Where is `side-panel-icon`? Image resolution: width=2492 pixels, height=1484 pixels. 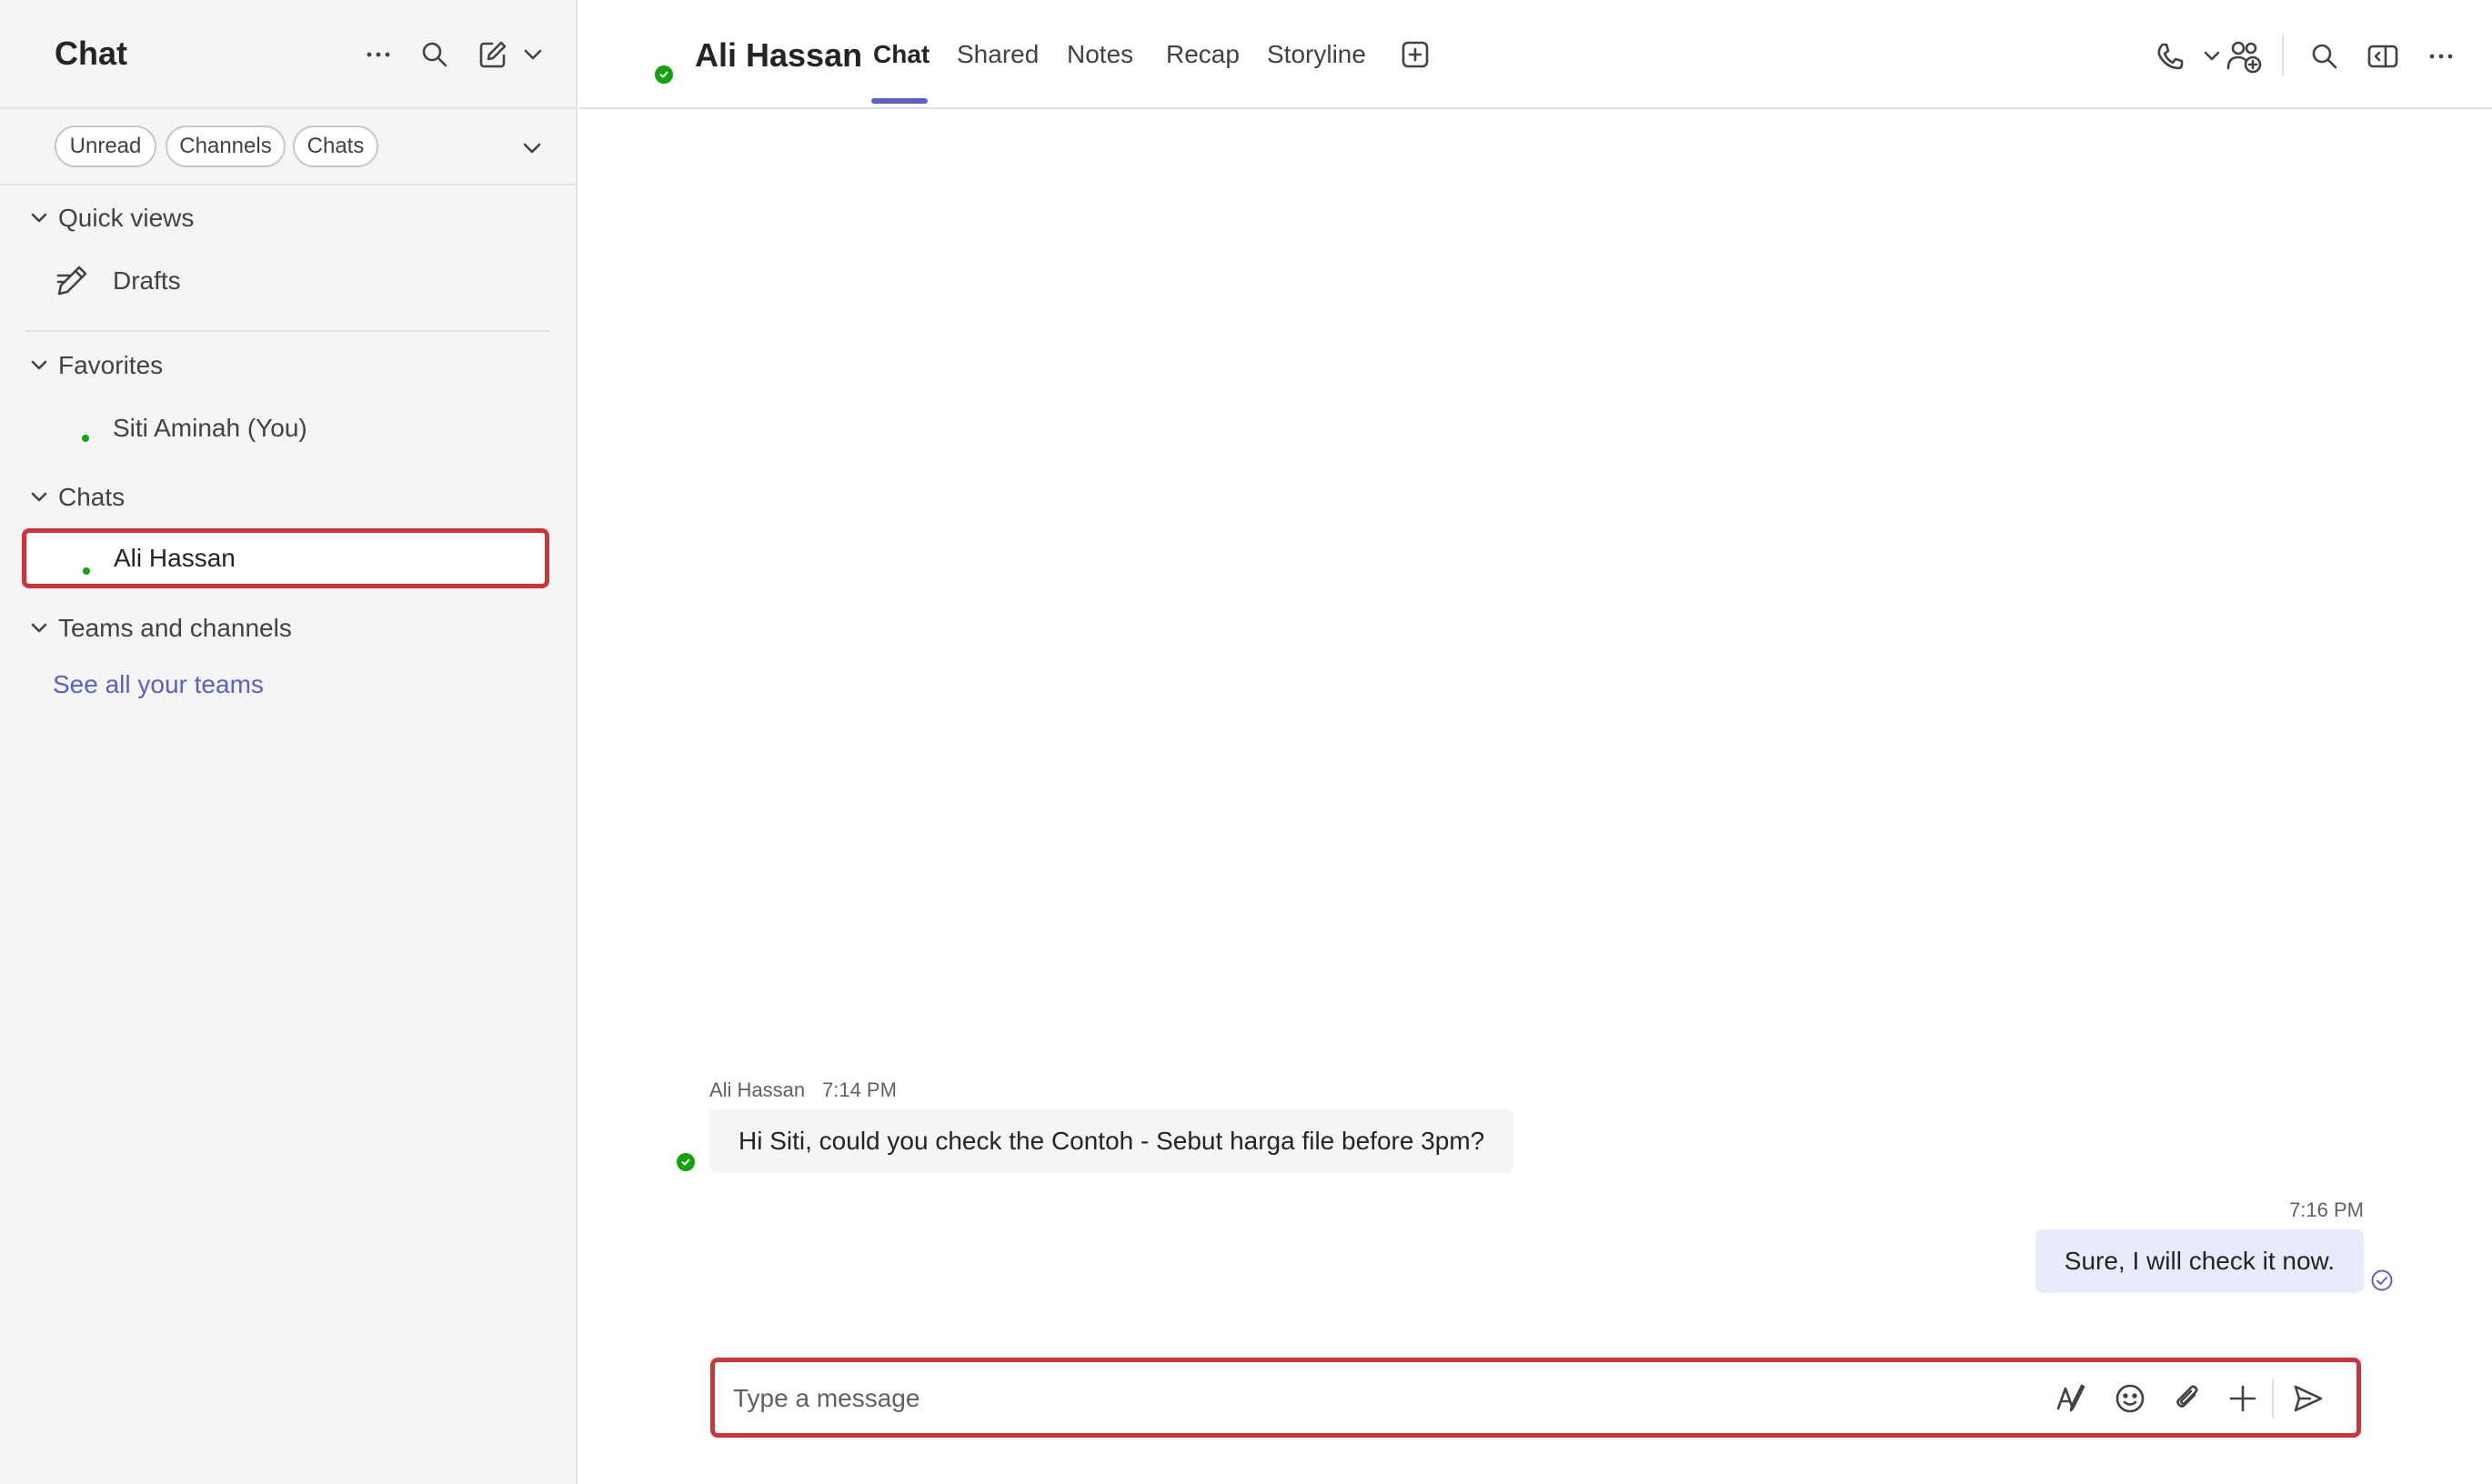
side-panel-icon is located at coordinates (2382, 56).